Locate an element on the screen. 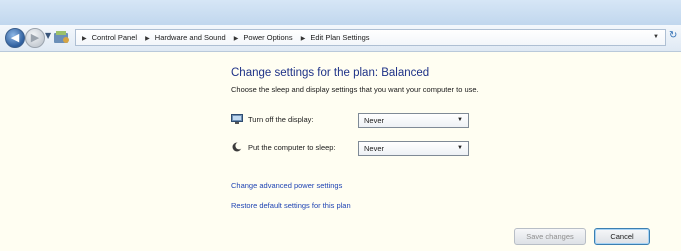  sleep-timeout-value: Never is located at coordinates (374, 148).